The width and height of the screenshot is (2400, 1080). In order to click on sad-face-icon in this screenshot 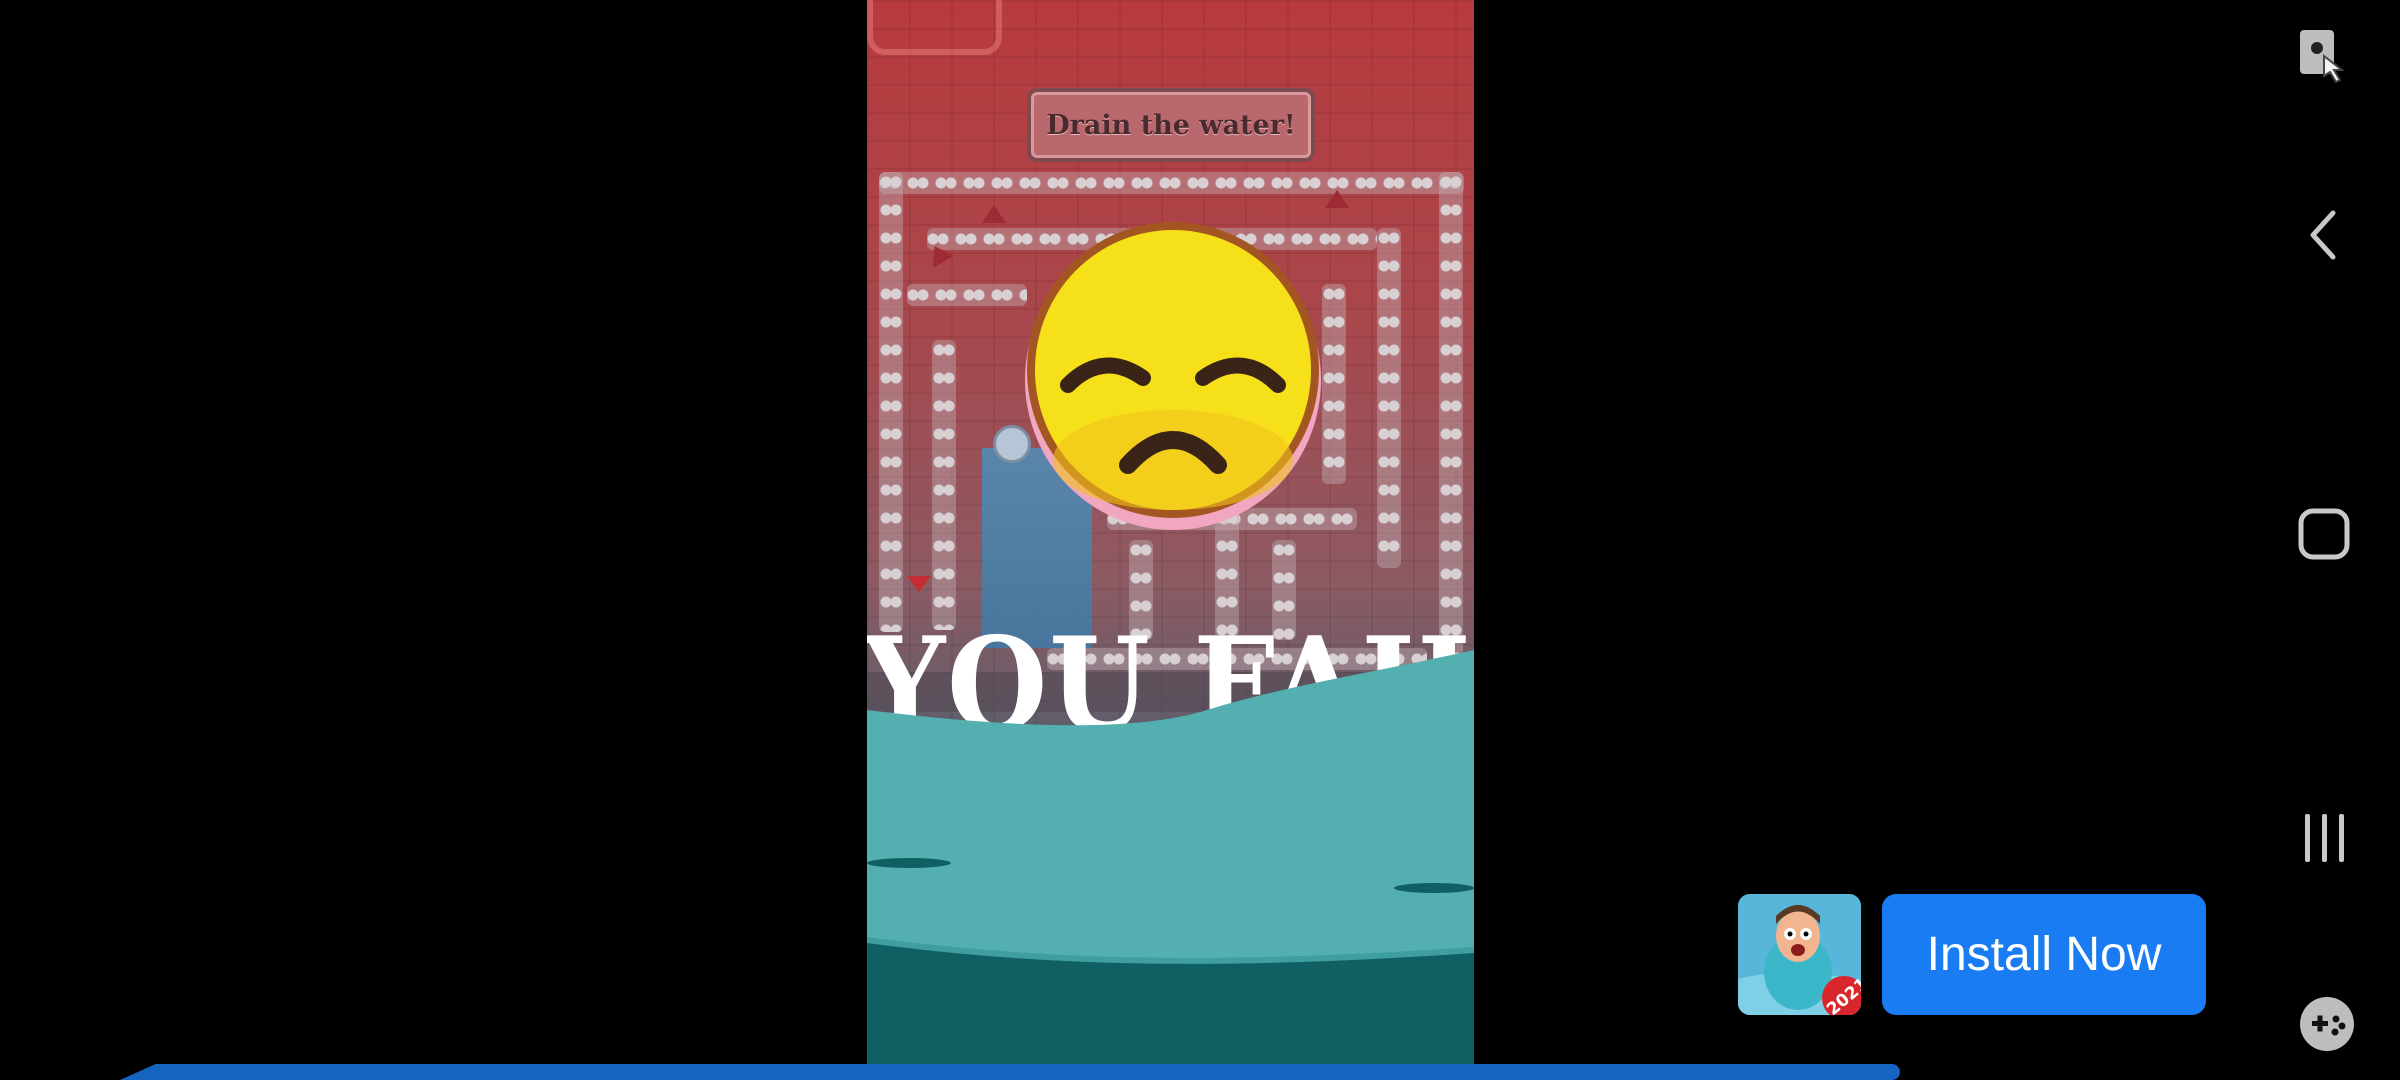, I will do `click(1173, 376)`.